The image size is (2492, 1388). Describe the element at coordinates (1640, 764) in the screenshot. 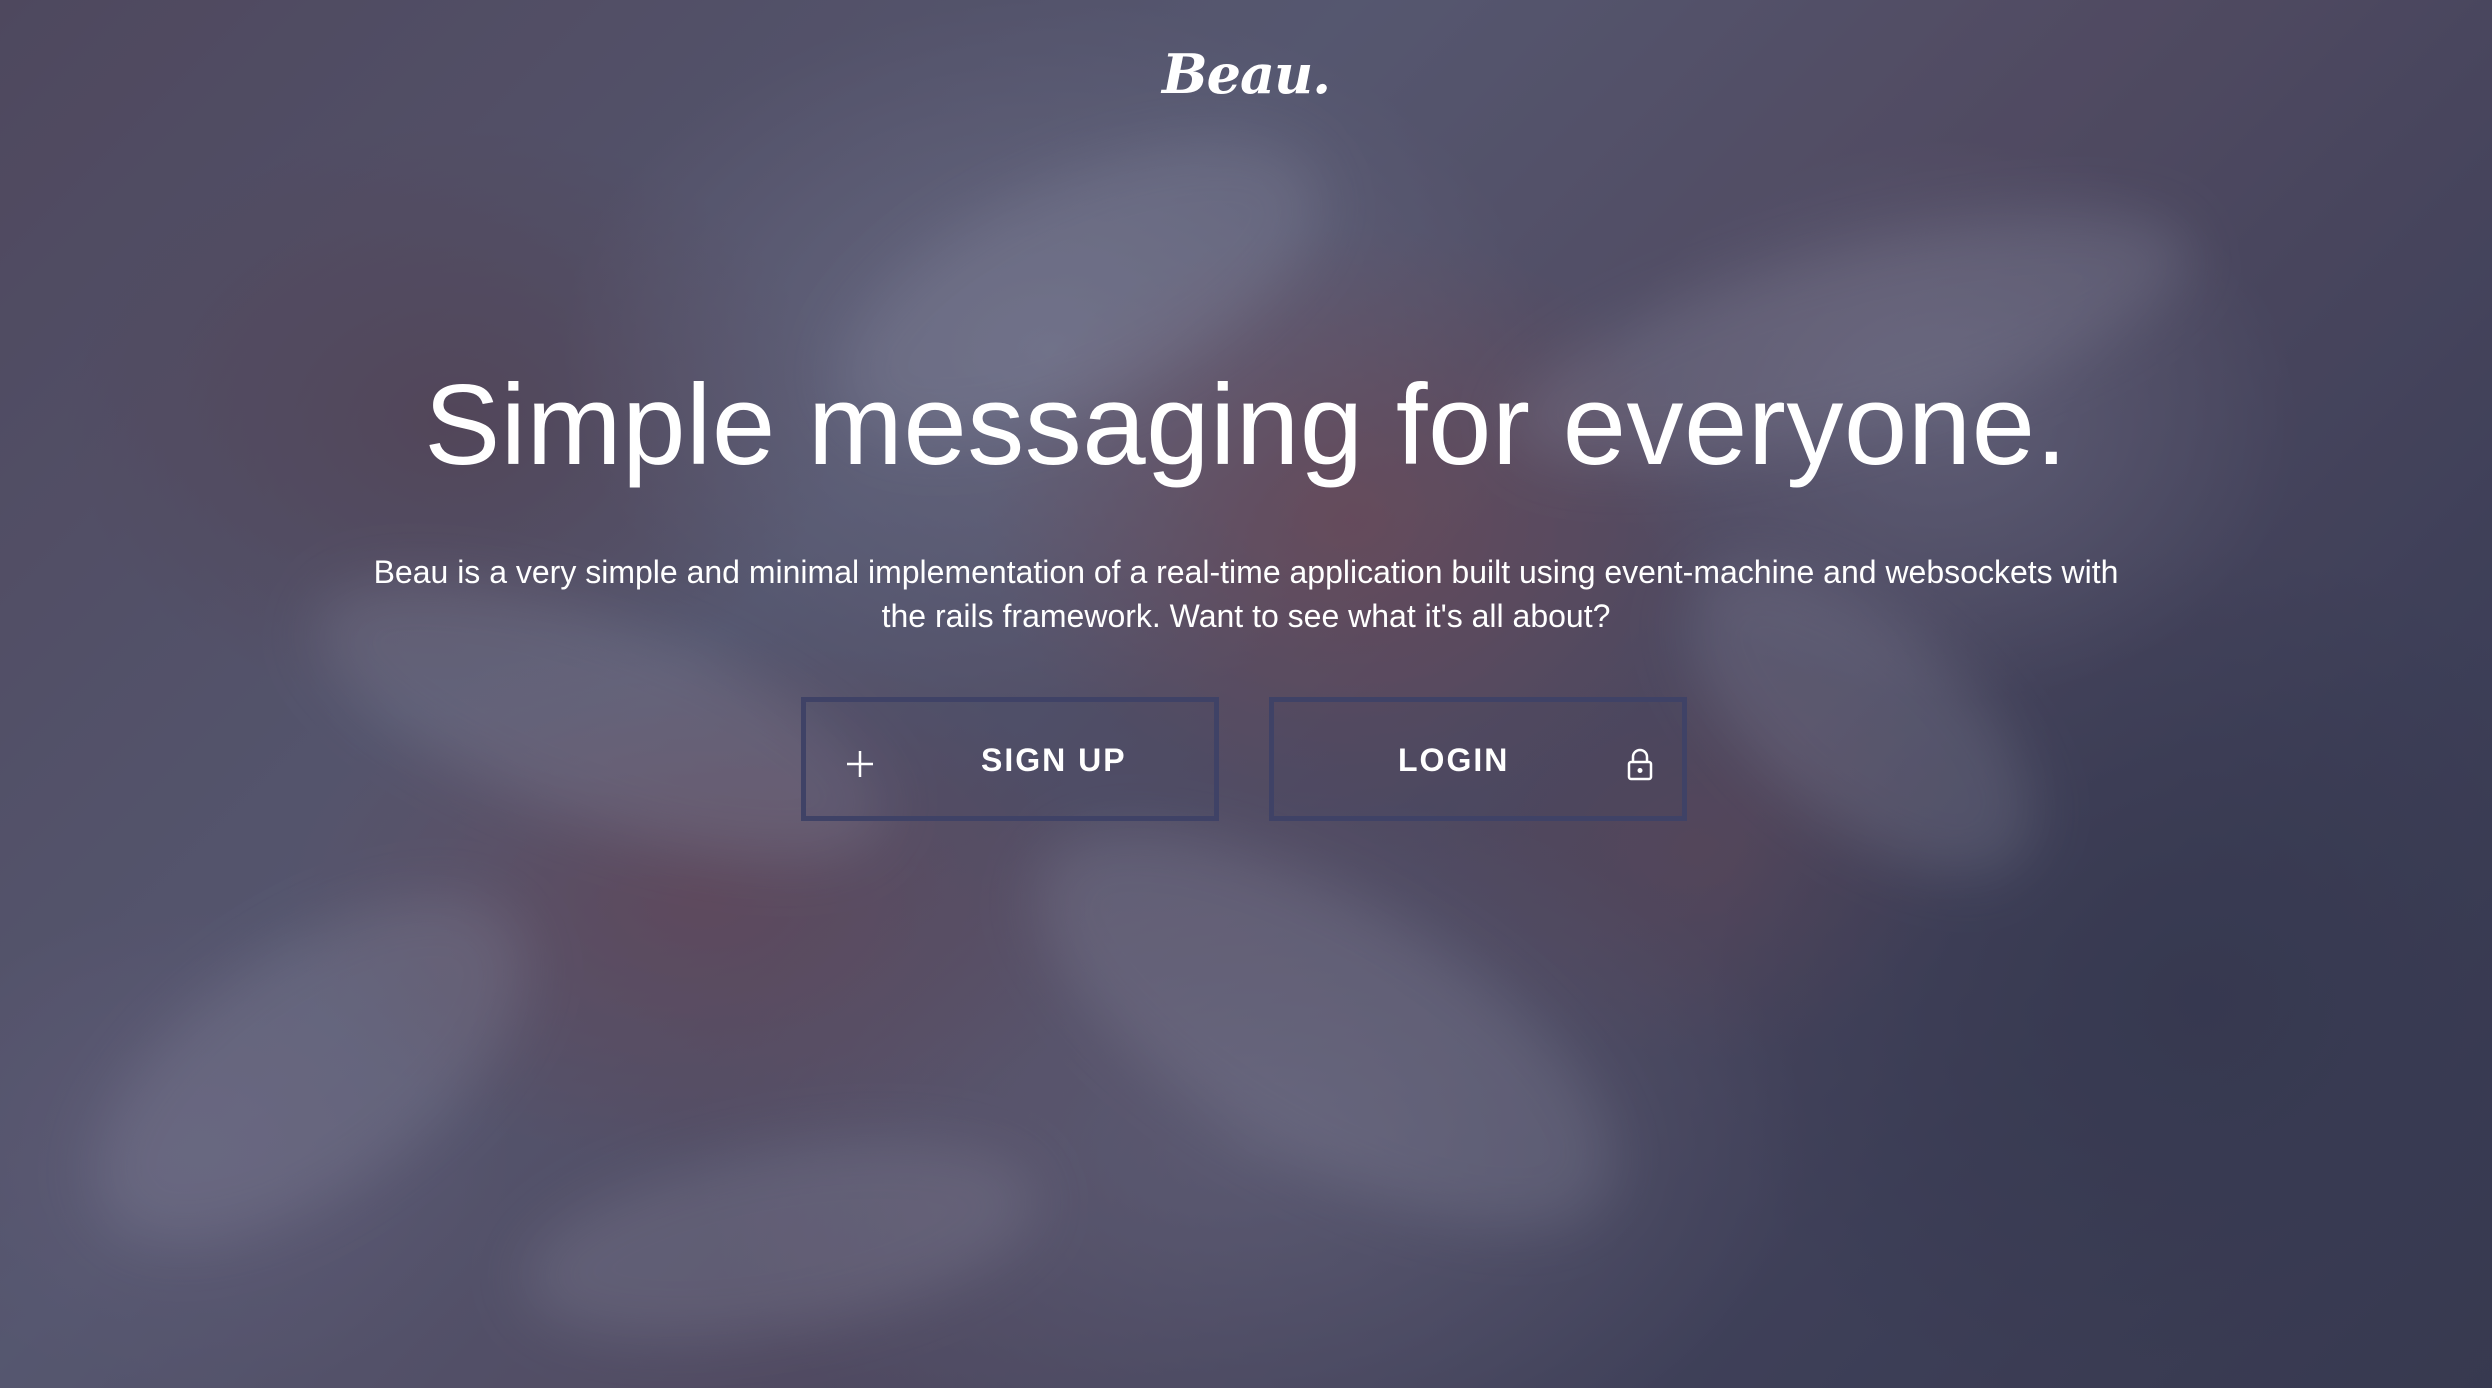

I see `lock-icon` at that location.